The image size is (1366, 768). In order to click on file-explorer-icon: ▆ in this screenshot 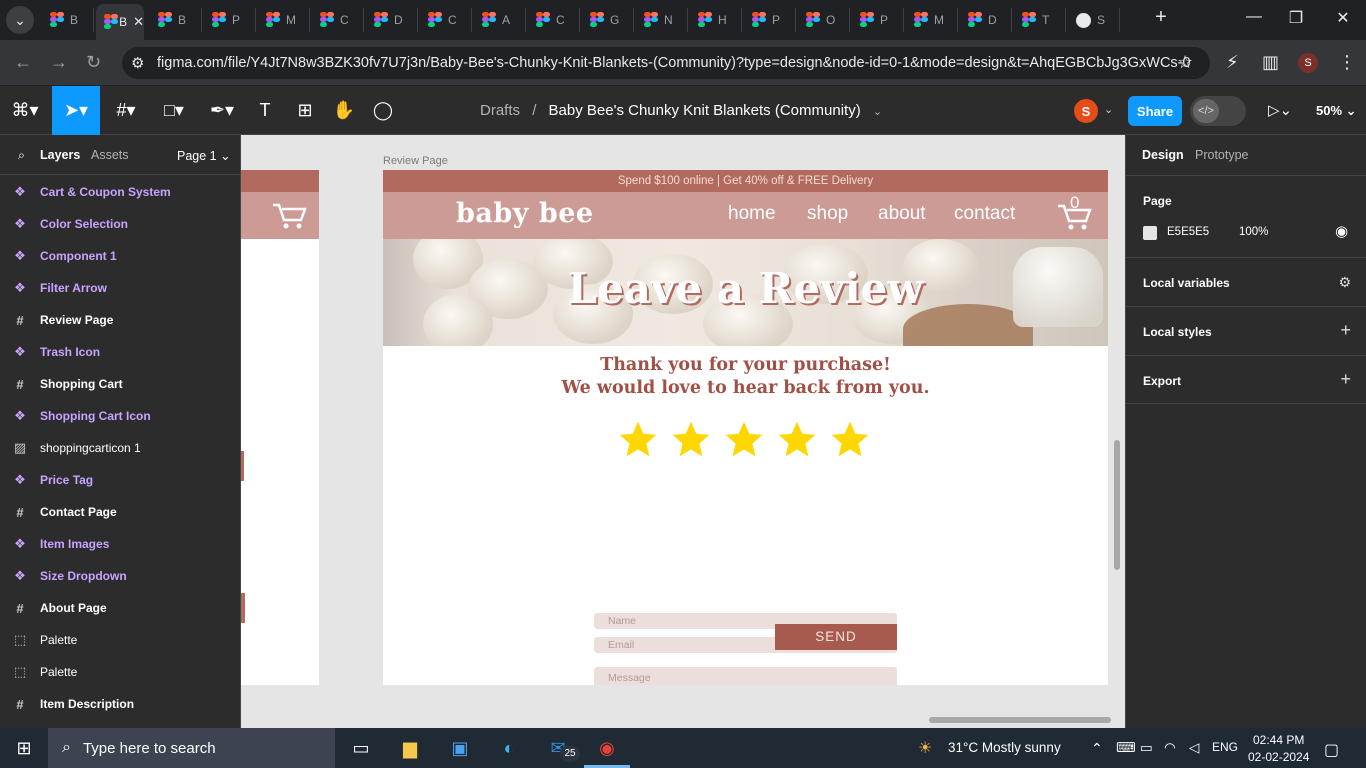, I will do `click(410, 748)`.